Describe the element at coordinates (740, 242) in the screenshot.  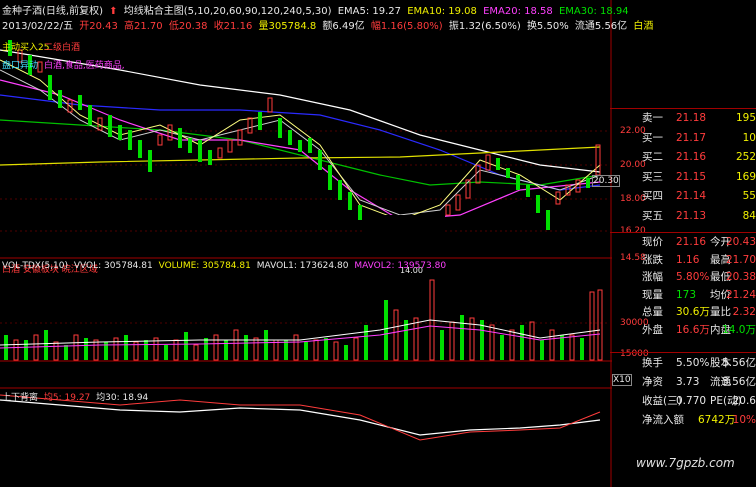
I see `stat-value: 20.43` at that location.